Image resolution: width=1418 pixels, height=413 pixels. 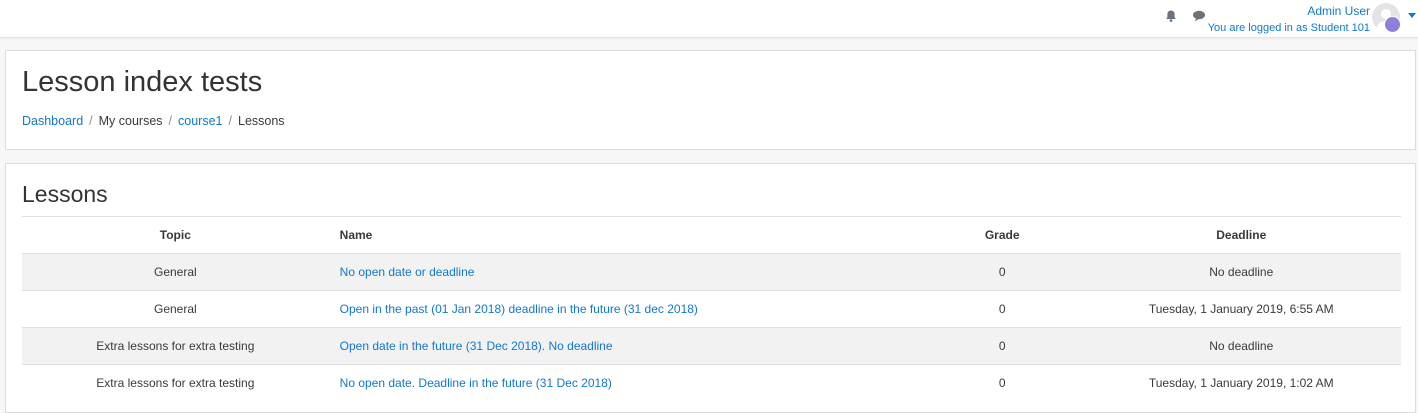 What do you see at coordinates (1289, 28) in the screenshot?
I see `logged-in-as-text: You are logged in as Student 101` at bounding box center [1289, 28].